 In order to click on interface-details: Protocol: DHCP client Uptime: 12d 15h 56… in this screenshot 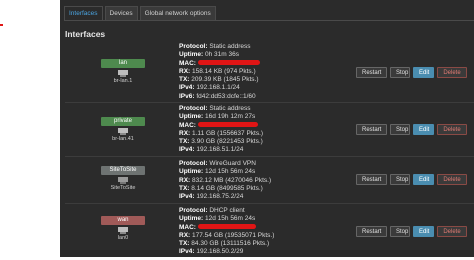, I will do `click(227, 231)`.